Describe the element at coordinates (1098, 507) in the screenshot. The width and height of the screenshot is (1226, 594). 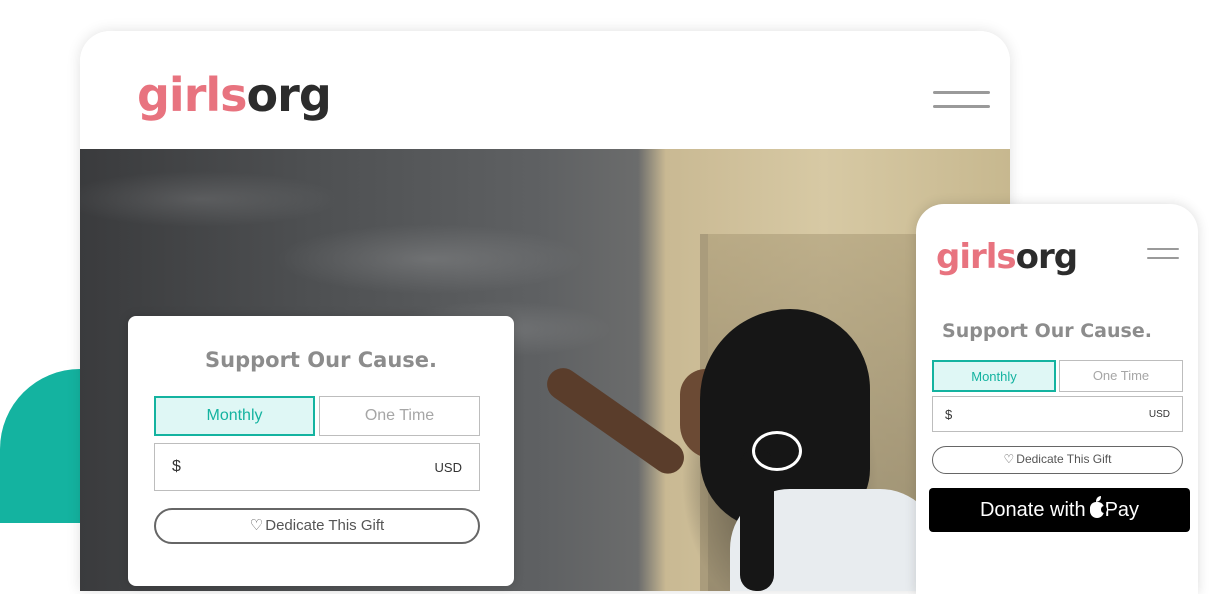
I see `apple-icon` at that location.